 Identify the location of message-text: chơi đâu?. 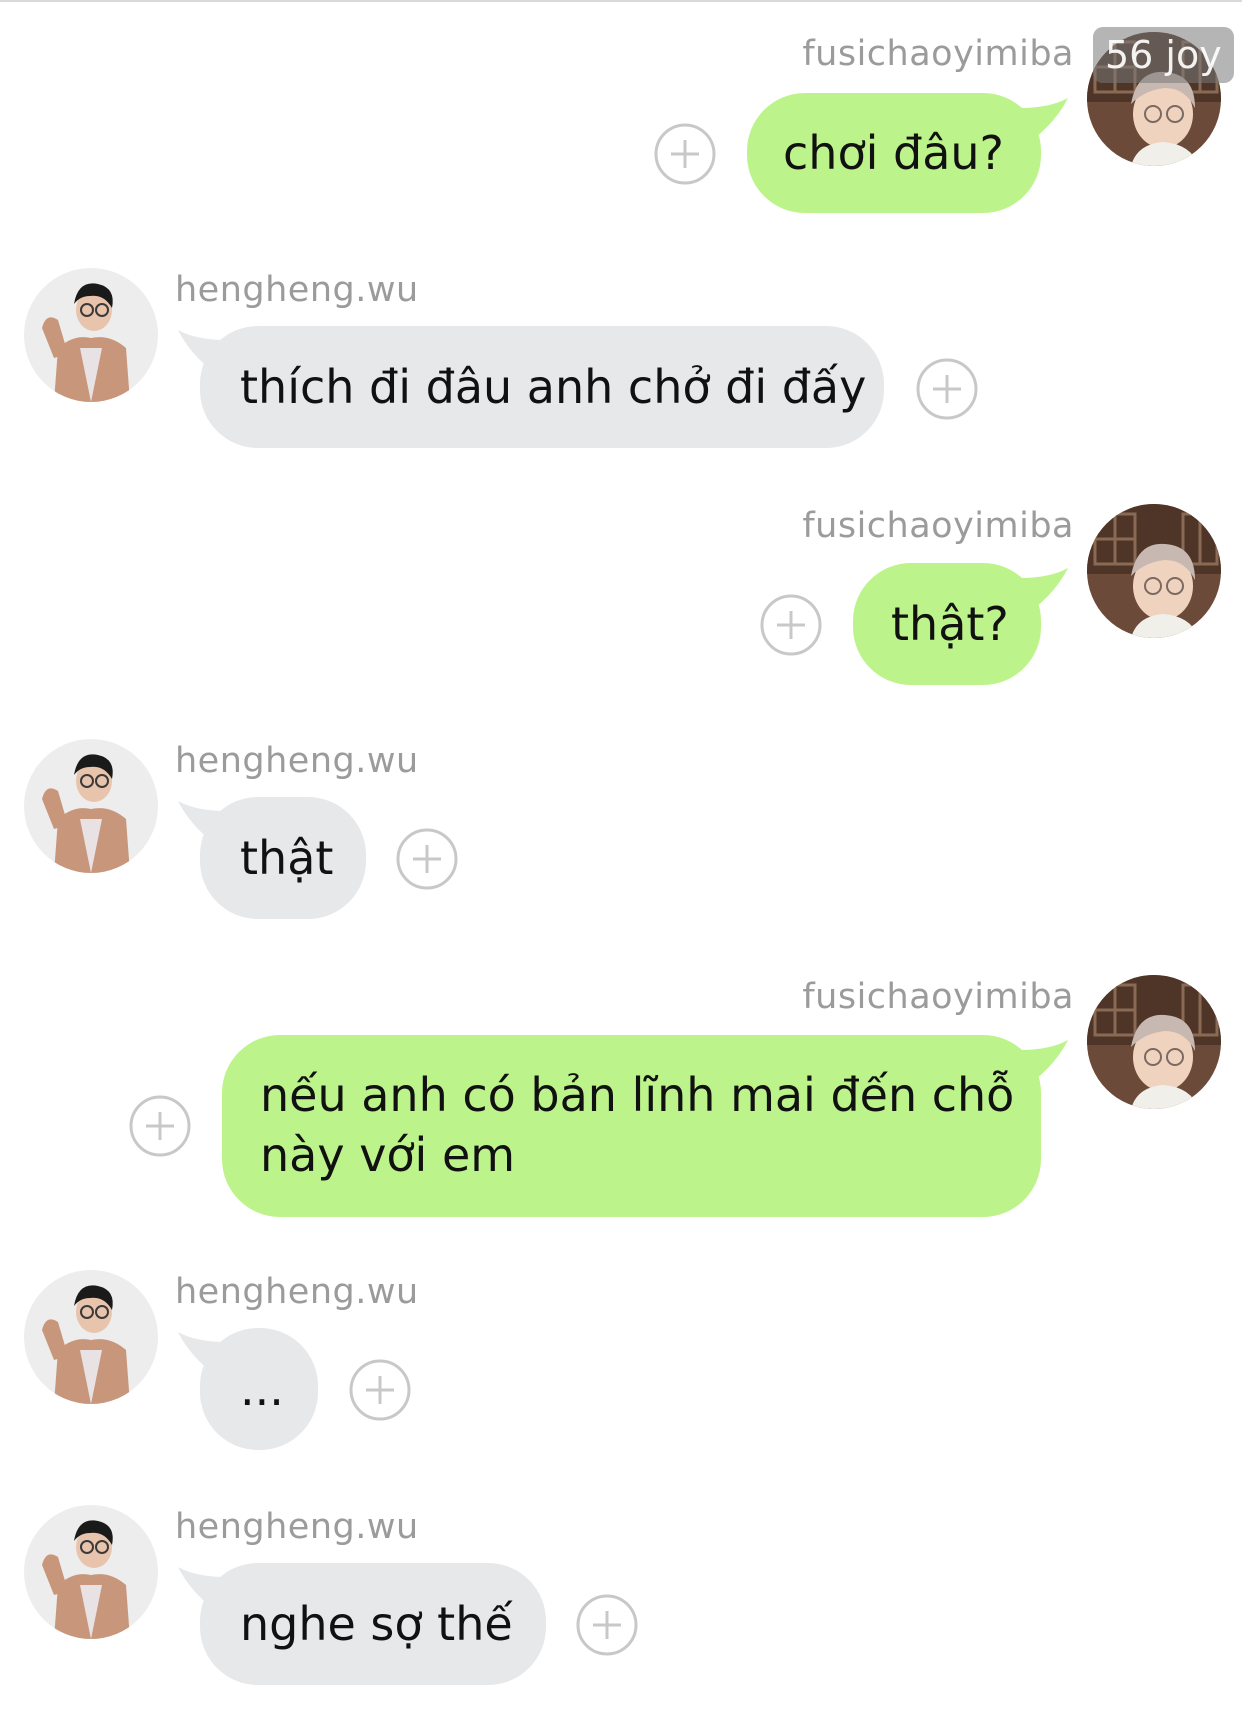
(893, 153).